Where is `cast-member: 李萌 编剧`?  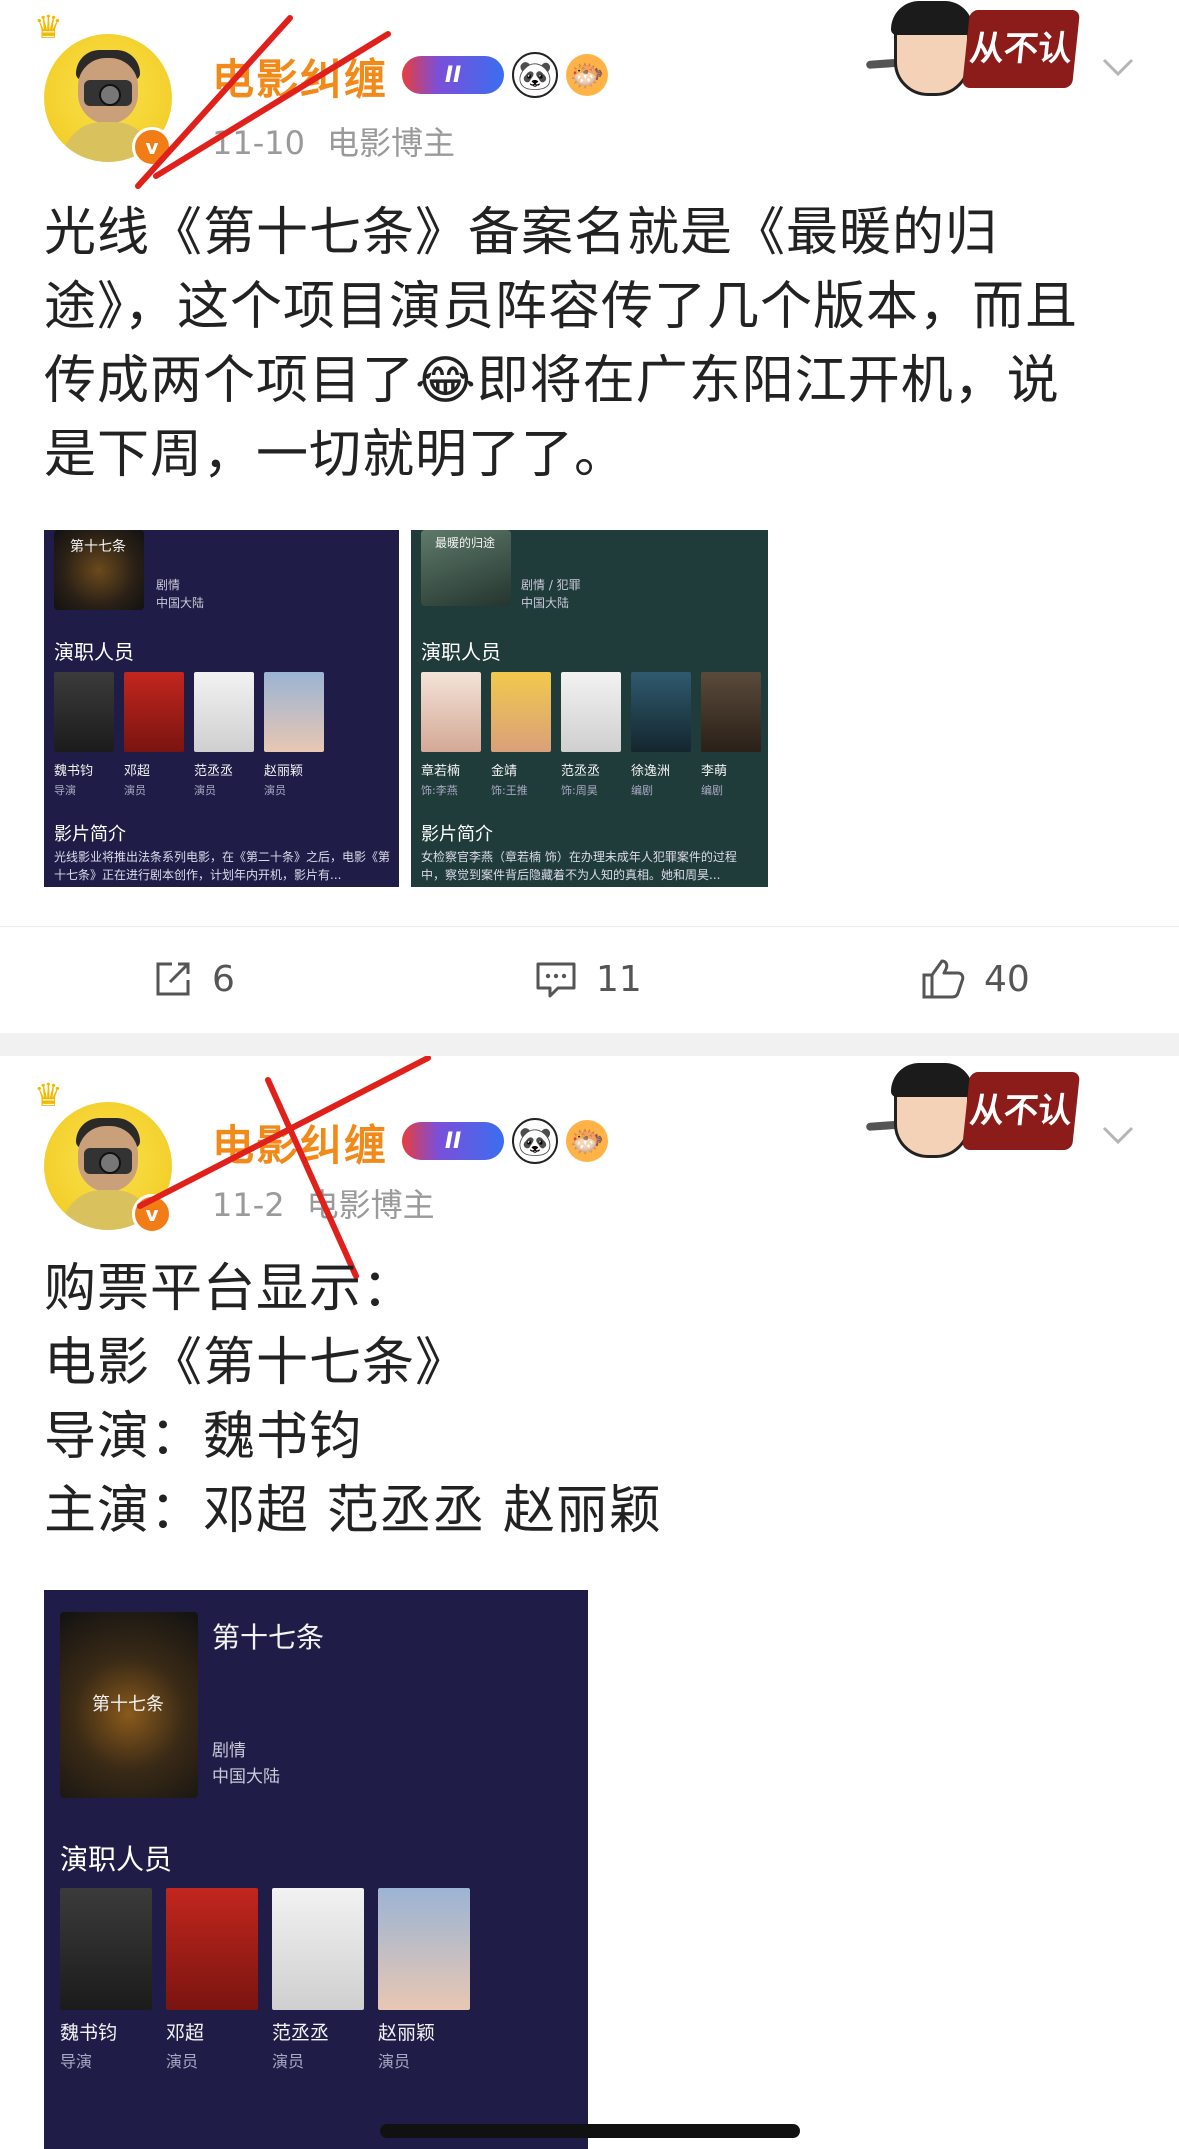 cast-member: 李萌 编剧 is located at coordinates (731, 735).